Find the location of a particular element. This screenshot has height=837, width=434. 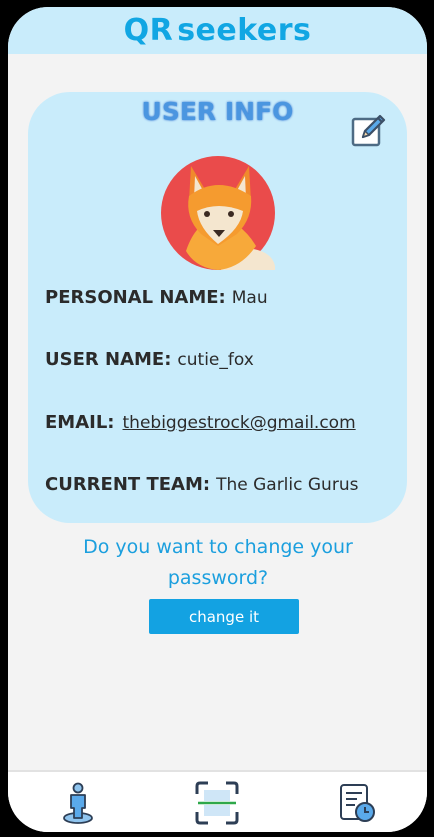

user-name-row: USER NAME: cutie_fox is located at coordinates (149, 359).